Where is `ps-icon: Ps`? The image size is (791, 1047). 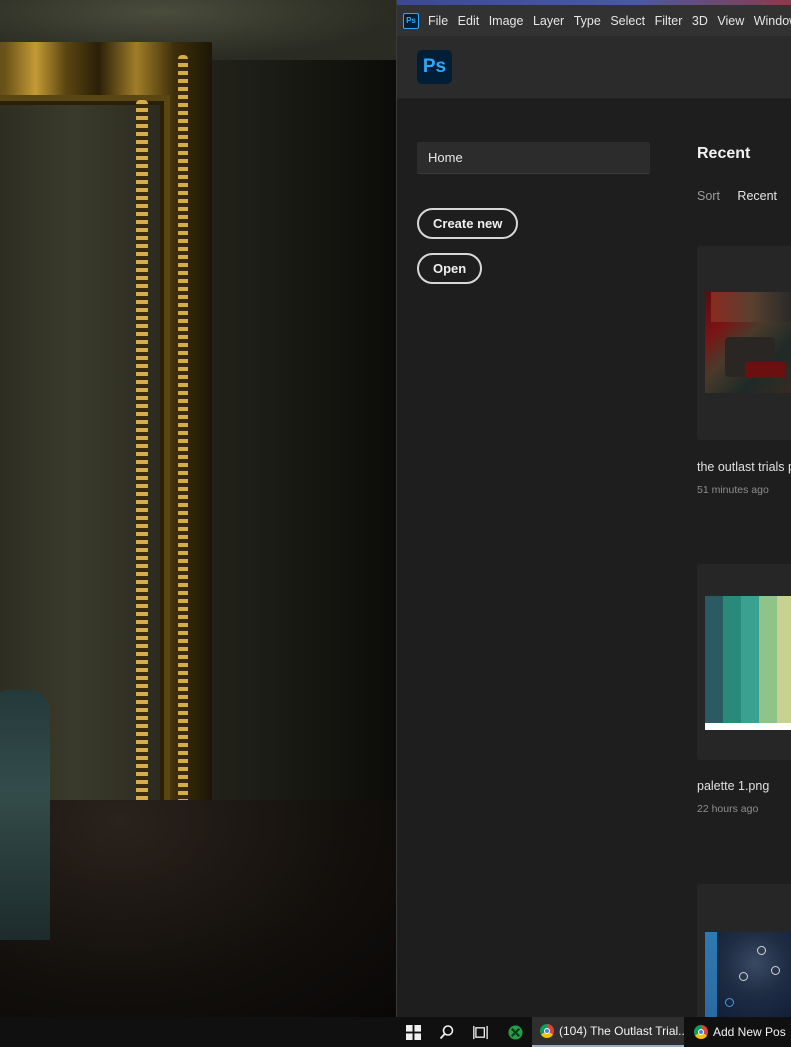
ps-icon: Ps is located at coordinates (411, 20).